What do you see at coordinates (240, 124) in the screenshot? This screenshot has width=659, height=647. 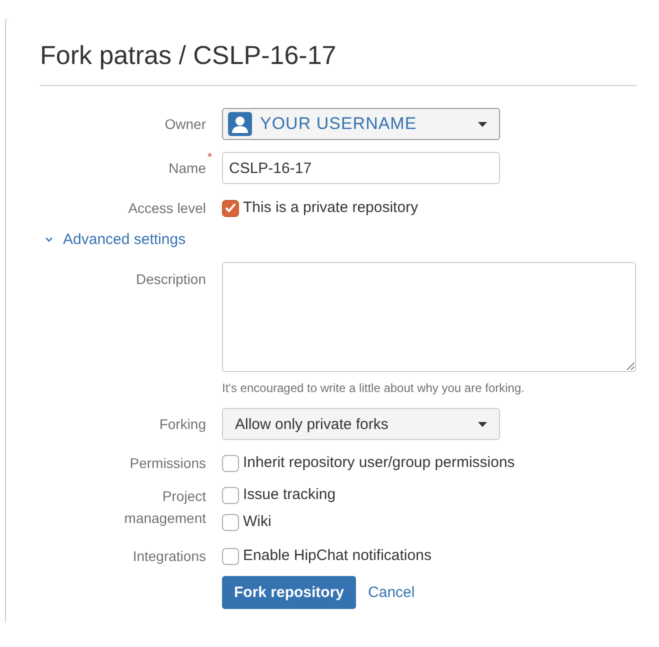 I see `user-avatar-icon` at bounding box center [240, 124].